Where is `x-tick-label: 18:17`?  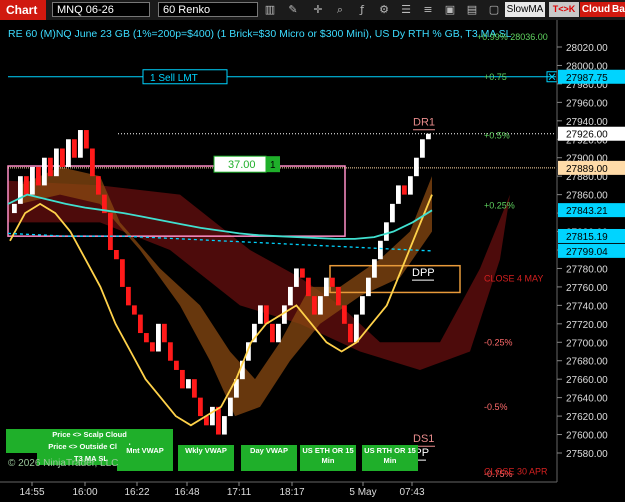 x-tick-label: 18:17 is located at coordinates (291, 492).